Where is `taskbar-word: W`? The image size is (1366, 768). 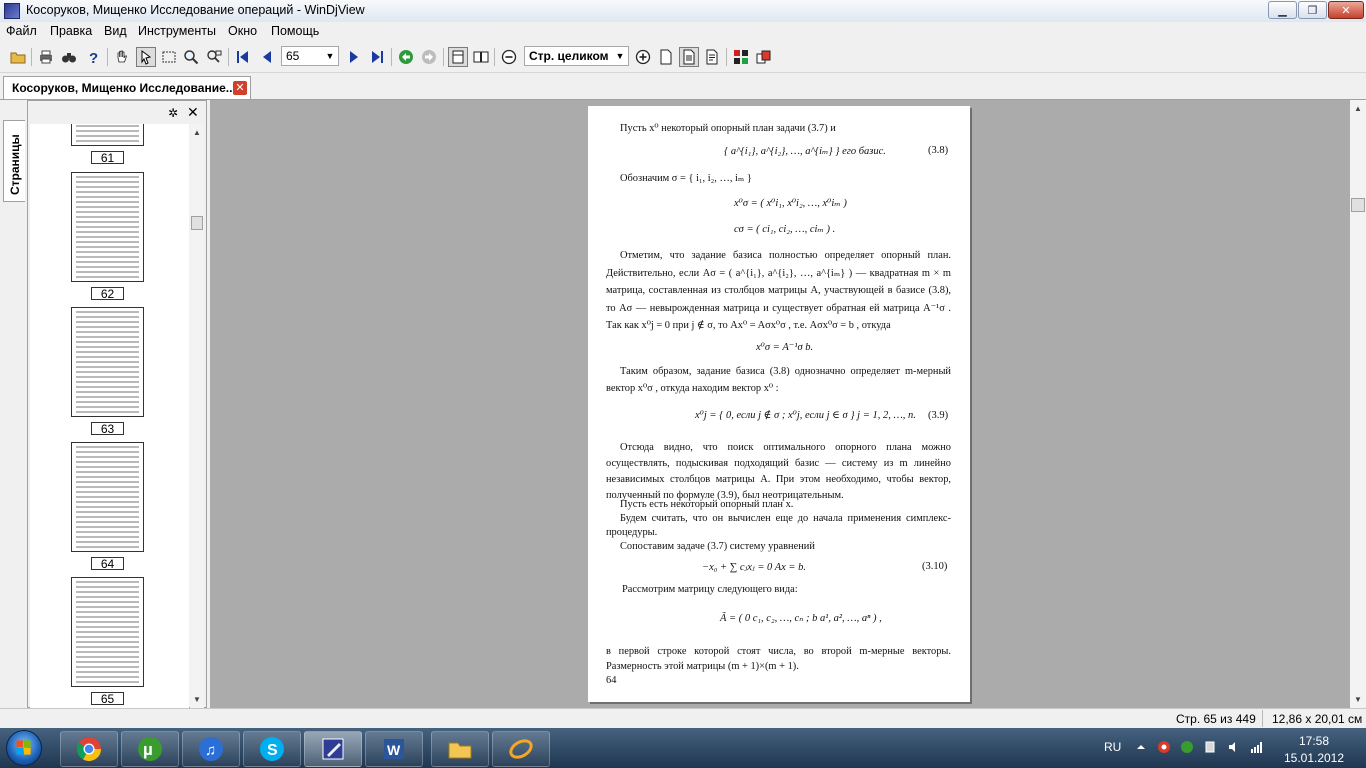 taskbar-word: W is located at coordinates (394, 749).